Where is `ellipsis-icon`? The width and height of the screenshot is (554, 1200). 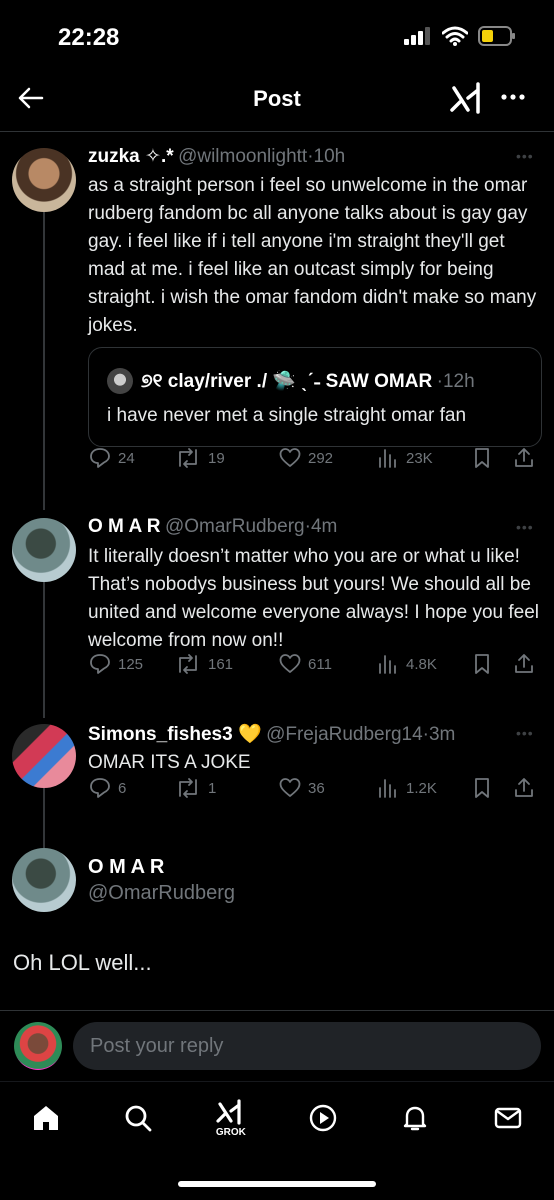
ellipsis-icon is located at coordinates (513, 97).